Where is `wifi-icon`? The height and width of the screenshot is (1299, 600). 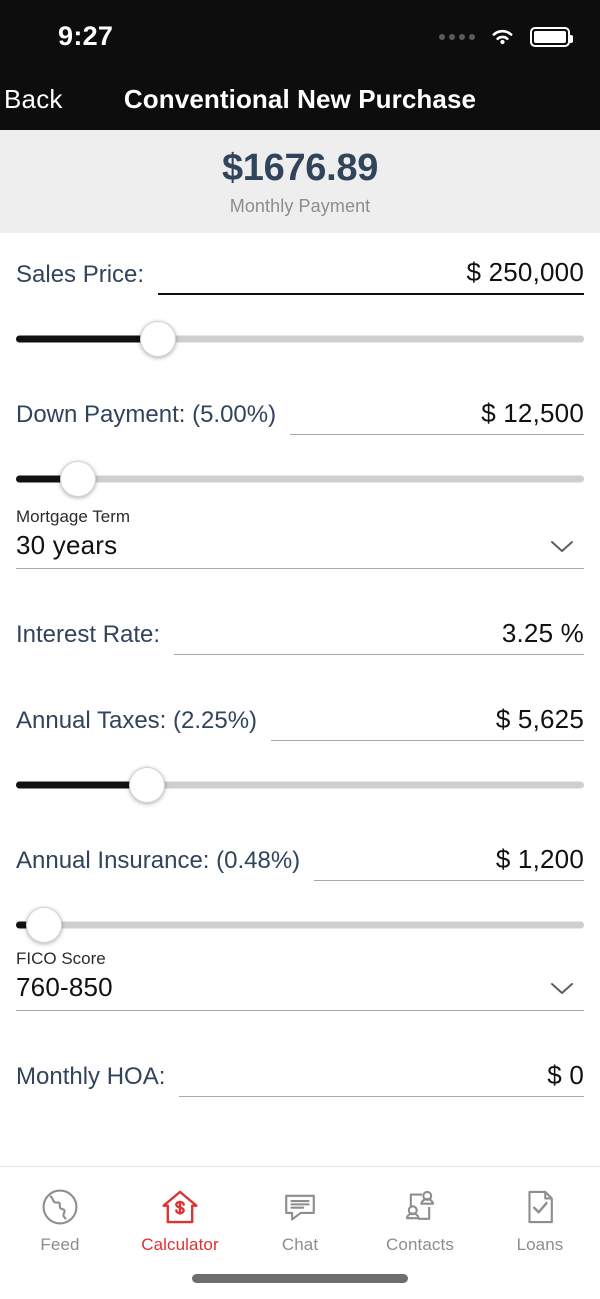 wifi-icon is located at coordinates (502, 37).